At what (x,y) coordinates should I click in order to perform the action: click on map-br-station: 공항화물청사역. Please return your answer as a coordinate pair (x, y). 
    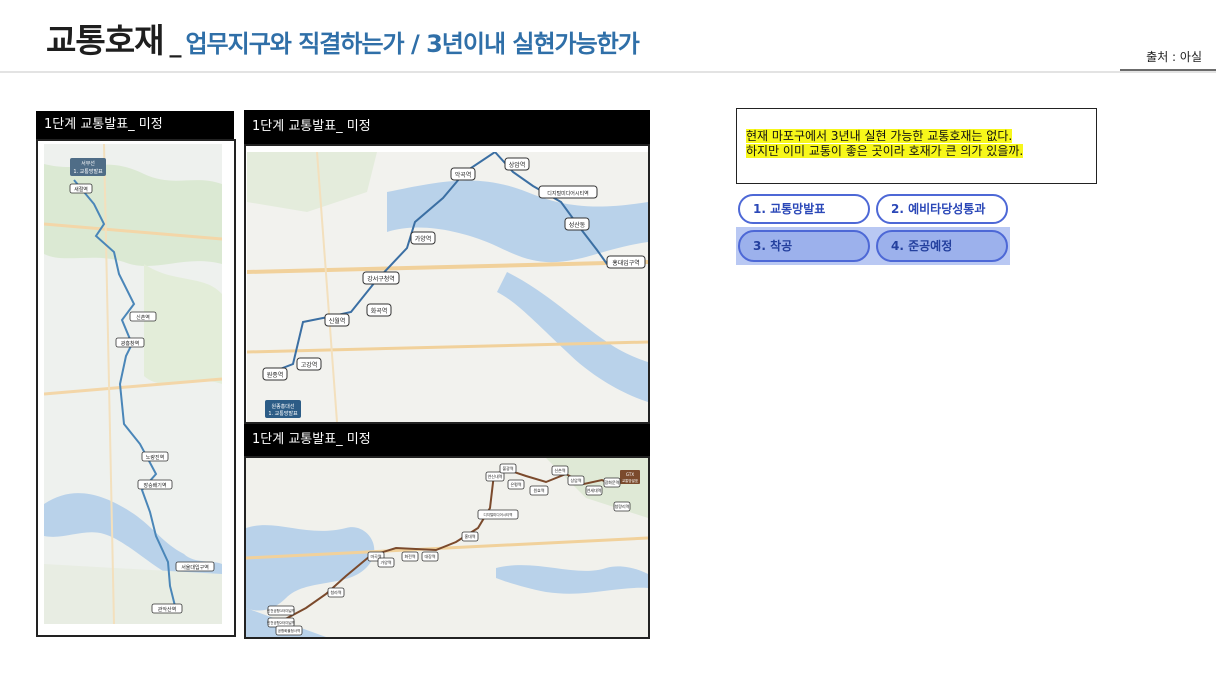
    Looking at the image, I should click on (289, 630).